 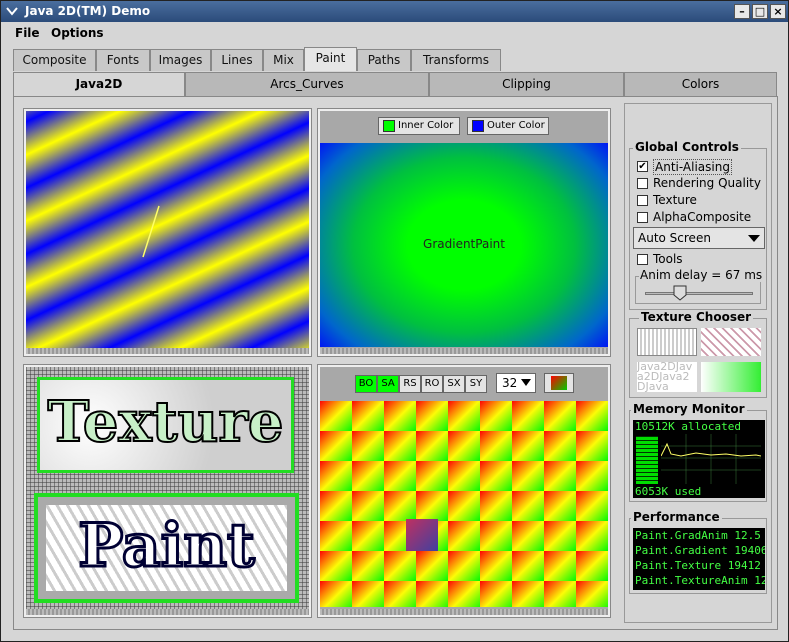 I want to click on window-menu-icon, so click(x=12, y=11).